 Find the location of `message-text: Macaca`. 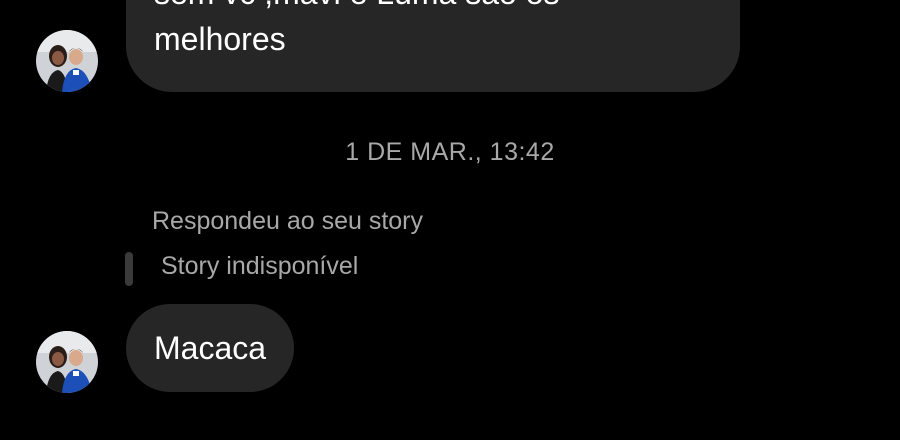

message-text: Macaca is located at coordinates (210, 348).